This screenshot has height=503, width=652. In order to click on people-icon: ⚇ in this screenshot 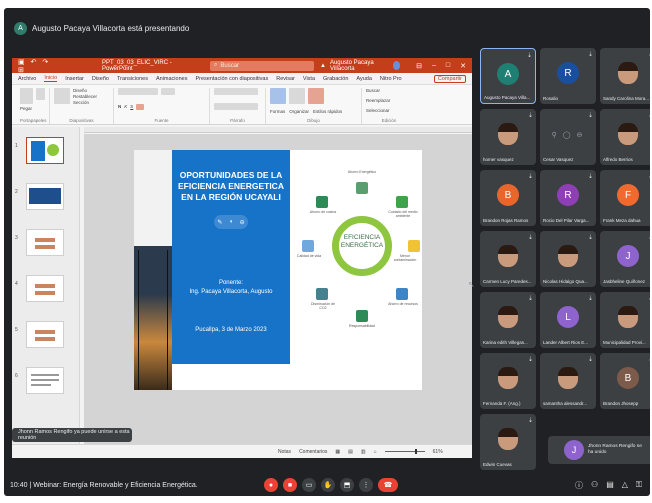, I will do `click(594, 485)`.